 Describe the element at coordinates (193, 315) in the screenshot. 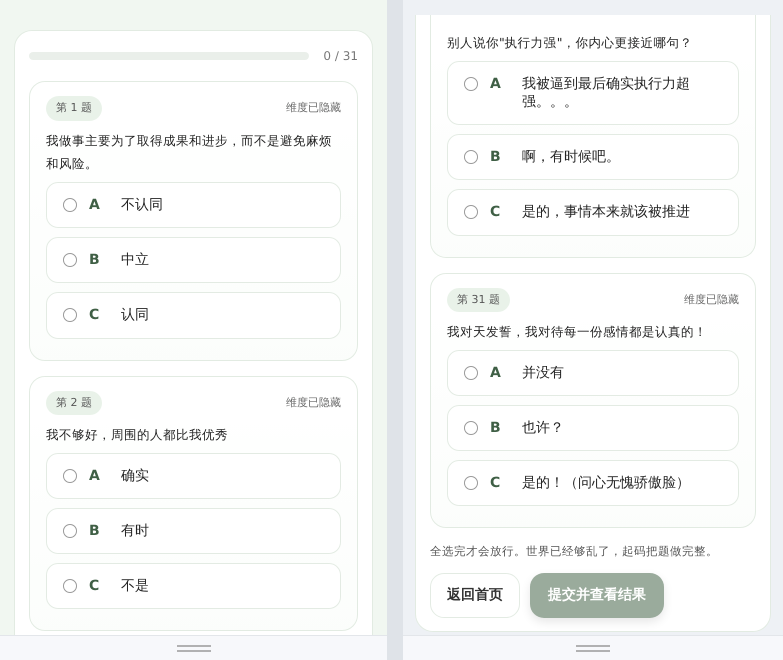

I see `answer-option: C 认同` at that location.